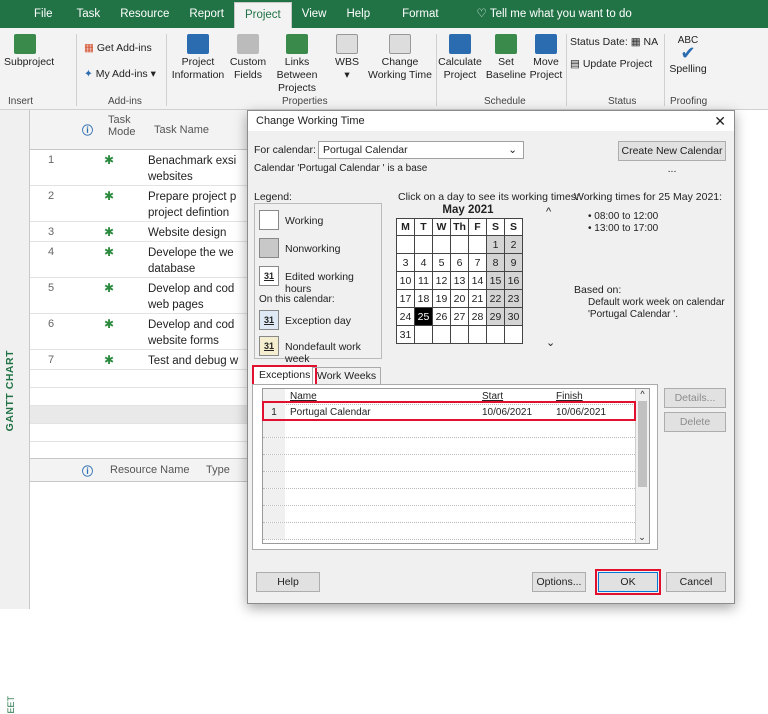  What do you see at coordinates (449, 411) in the screenshot?
I see `highlight-box` at bounding box center [449, 411].